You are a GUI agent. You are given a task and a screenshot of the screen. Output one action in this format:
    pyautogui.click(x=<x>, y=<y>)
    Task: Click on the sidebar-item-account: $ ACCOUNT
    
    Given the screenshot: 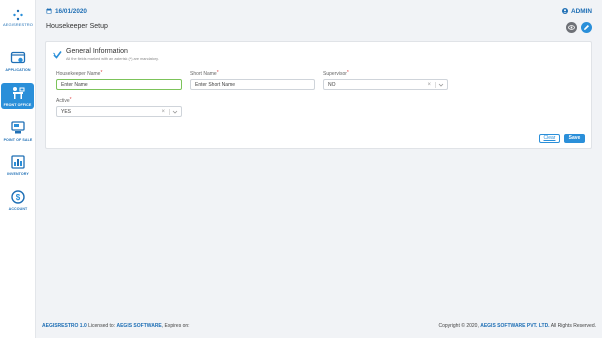 What is the action you would take?
    pyautogui.click(x=18, y=200)
    